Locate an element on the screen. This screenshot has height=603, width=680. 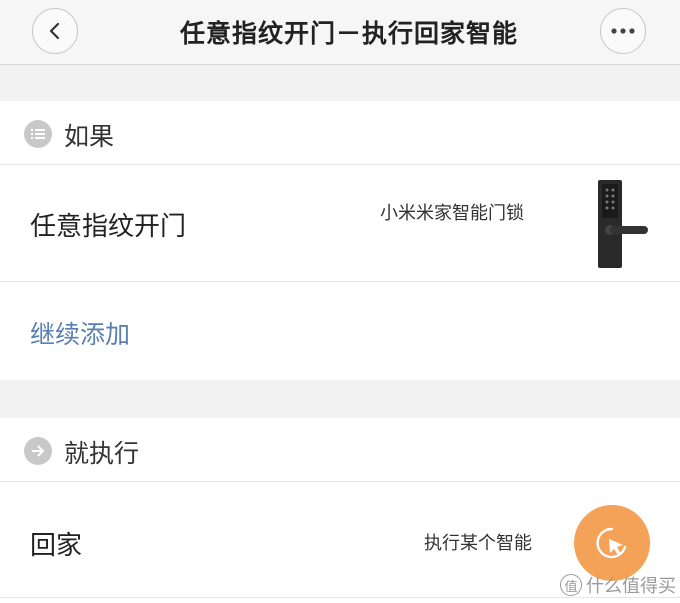
then-section-header: 就执行 is located at coordinates (340, 450).